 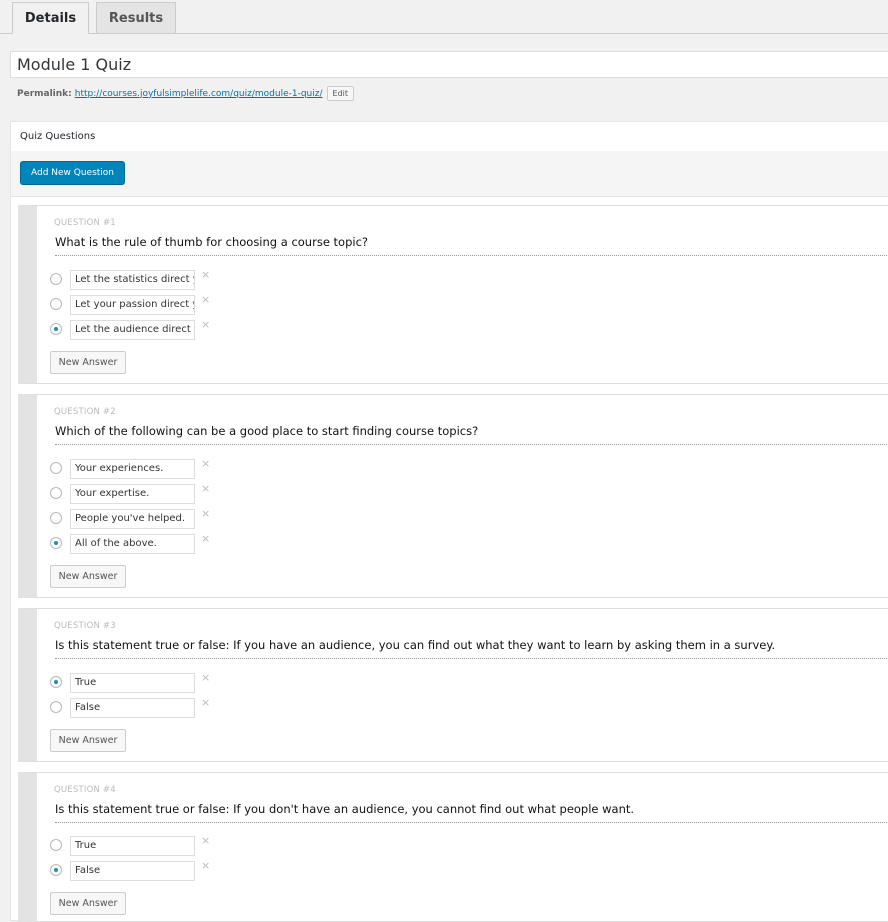 What do you see at coordinates (132, 469) in the screenshot?
I see `answer-input: Your experiences.` at bounding box center [132, 469].